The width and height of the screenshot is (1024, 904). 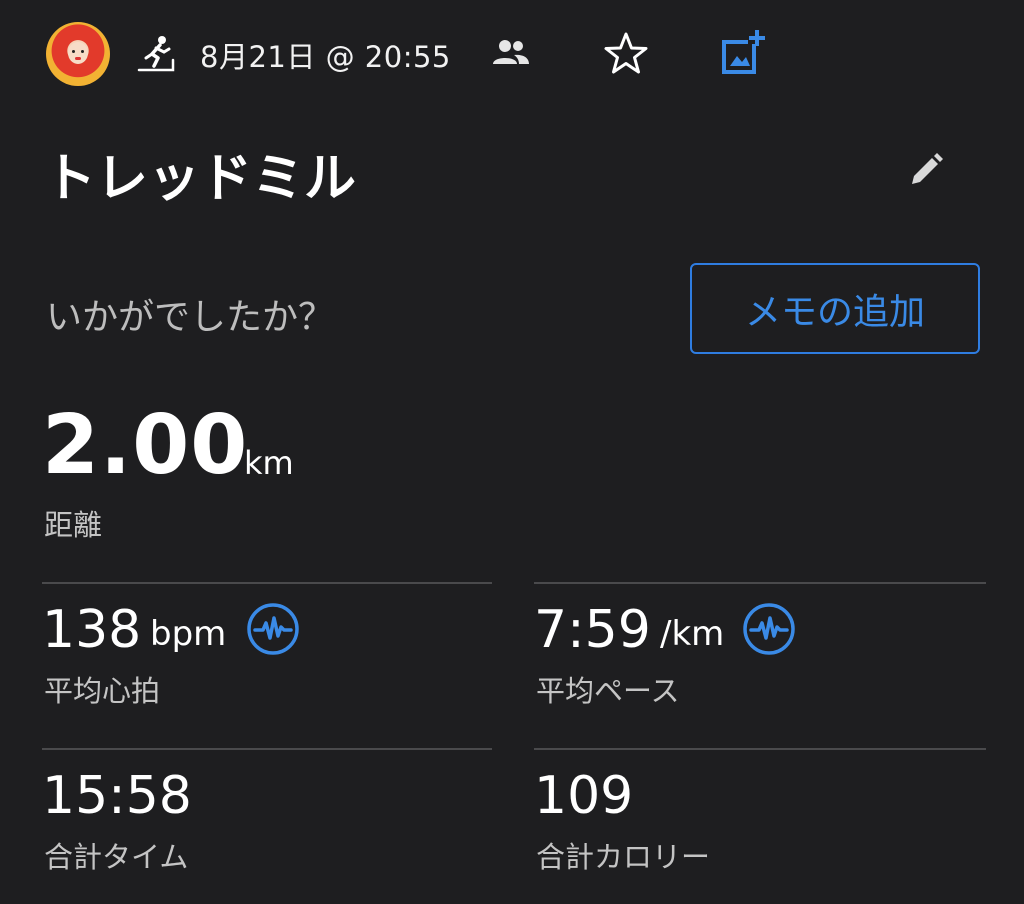 I want to click on activity-date-time: 8月21日 @ 20:55, so click(x=325, y=57).